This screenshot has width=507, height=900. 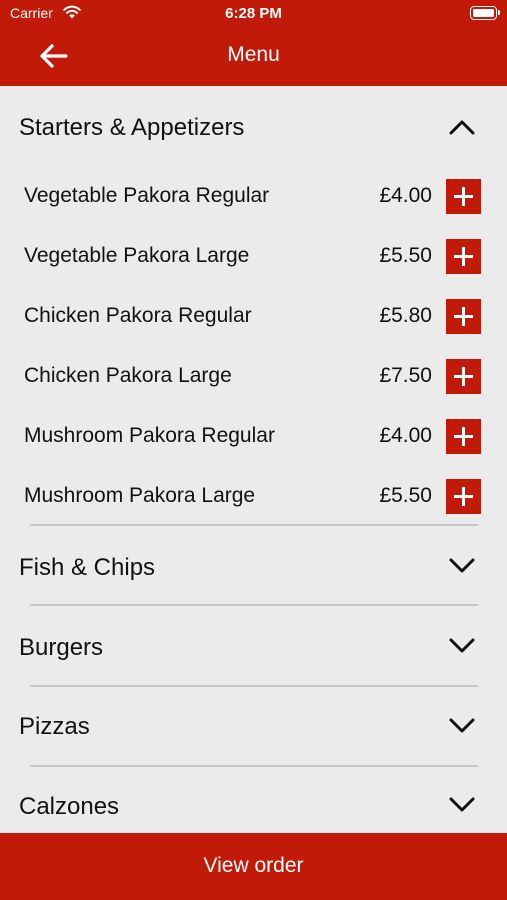 What do you see at coordinates (87, 567) in the screenshot?
I see `section-title: Fish & Chips` at bounding box center [87, 567].